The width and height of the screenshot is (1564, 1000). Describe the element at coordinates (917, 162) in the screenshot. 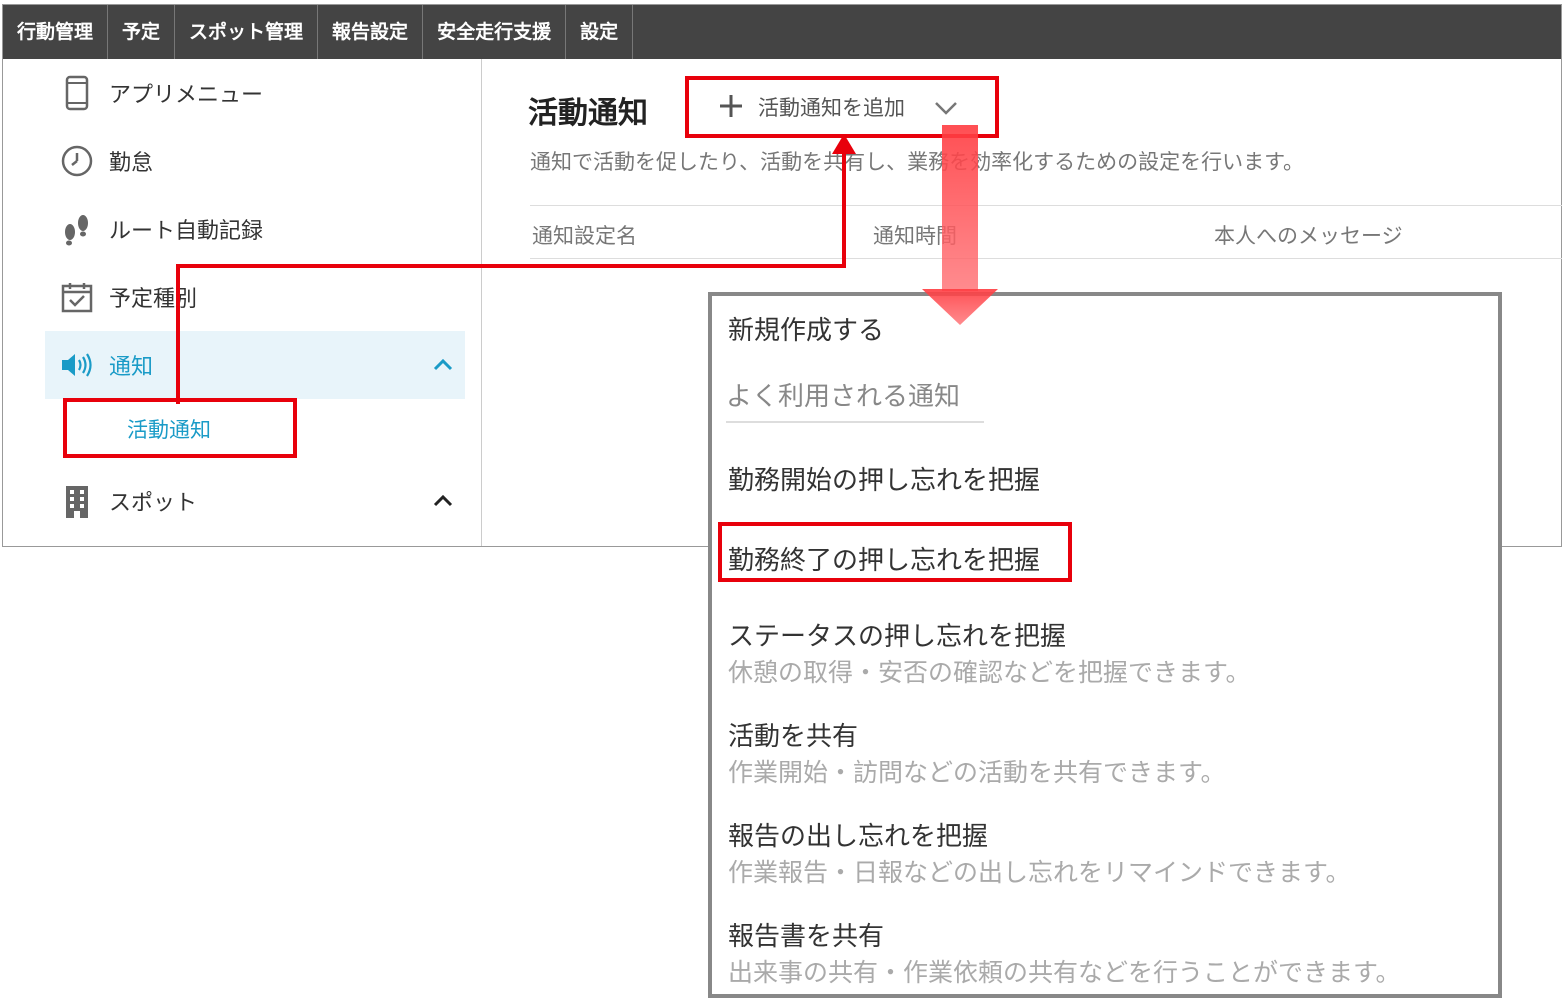

I see `page-description: 通知で活動を促したり、活動を共有し、業務を効率化するための設定を行います。` at that location.